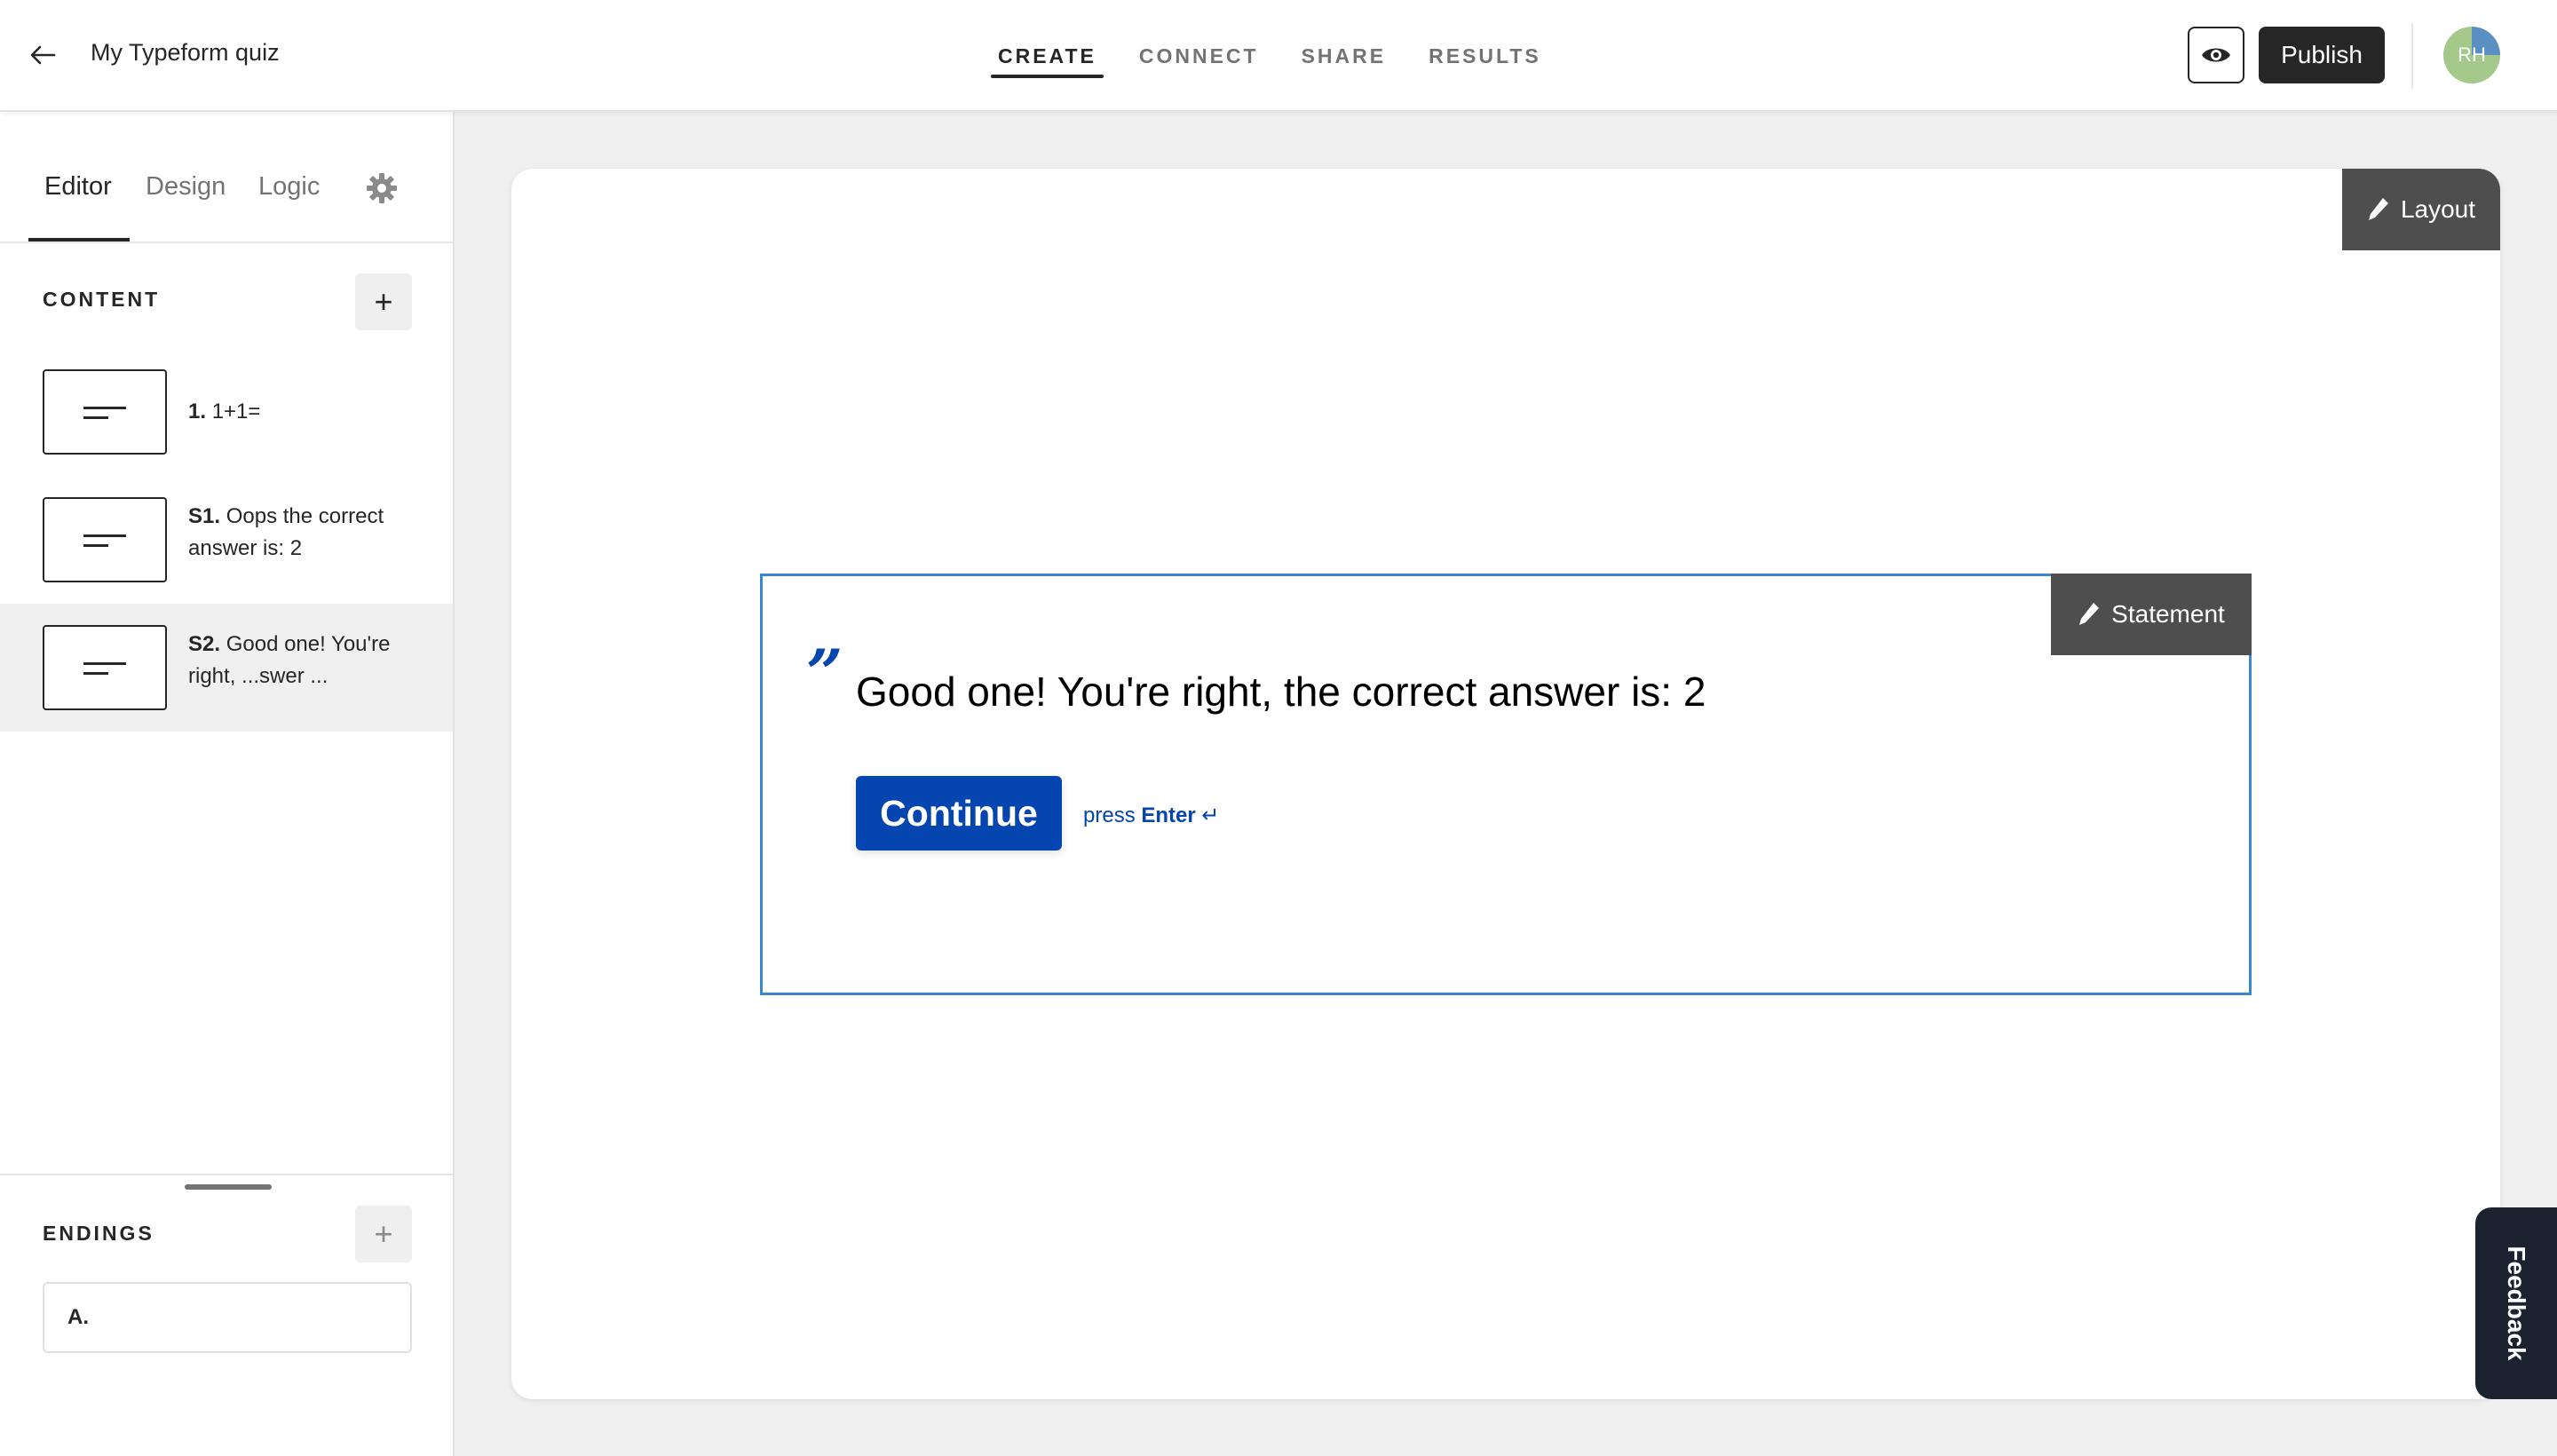 The height and width of the screenshot is (1456, 2557). I want to click on tab-design: Design, so click(186, 187).